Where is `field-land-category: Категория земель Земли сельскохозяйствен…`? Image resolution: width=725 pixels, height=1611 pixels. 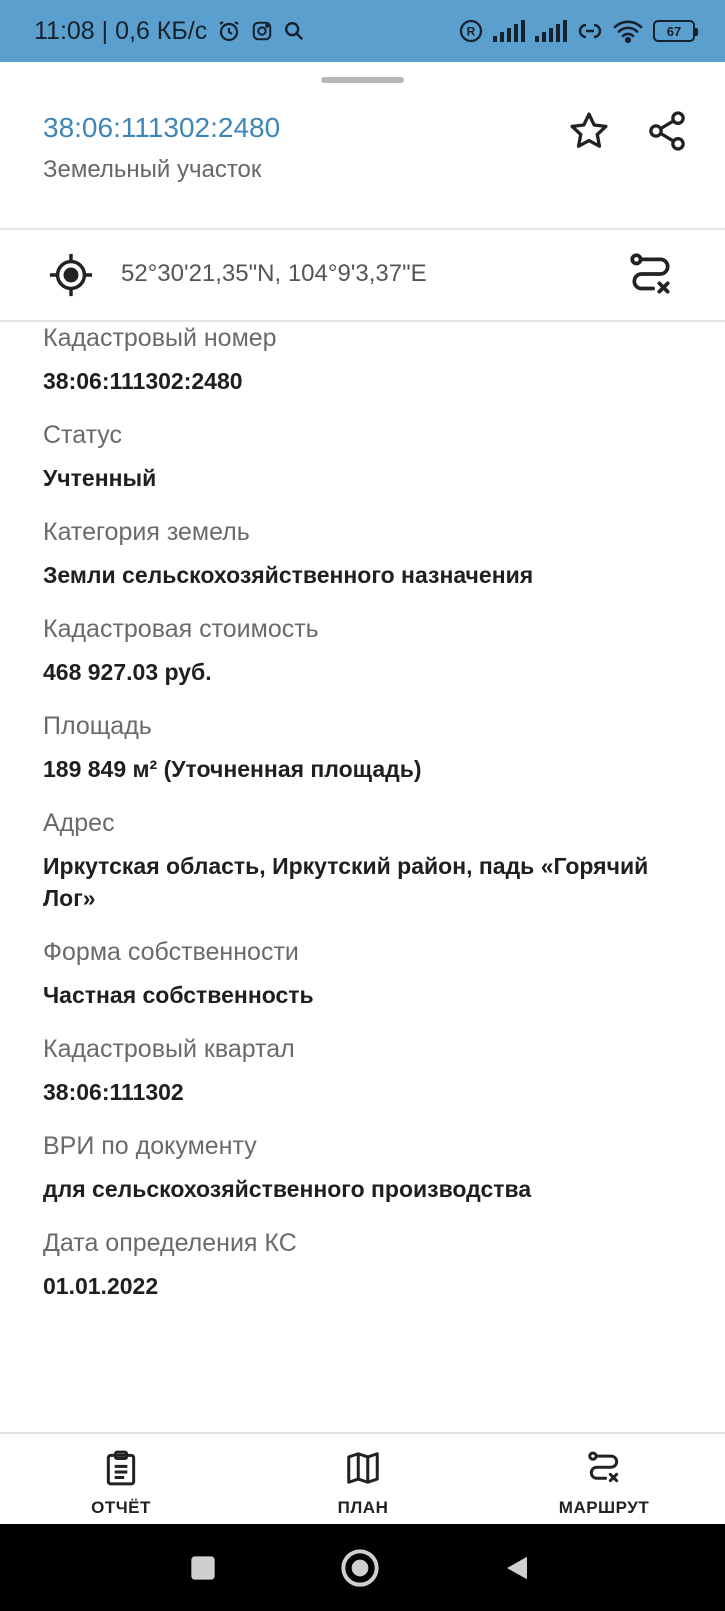 field-land-category: Категория земель Земли сельскохозяйствен… is located at coordinates (373, 553).